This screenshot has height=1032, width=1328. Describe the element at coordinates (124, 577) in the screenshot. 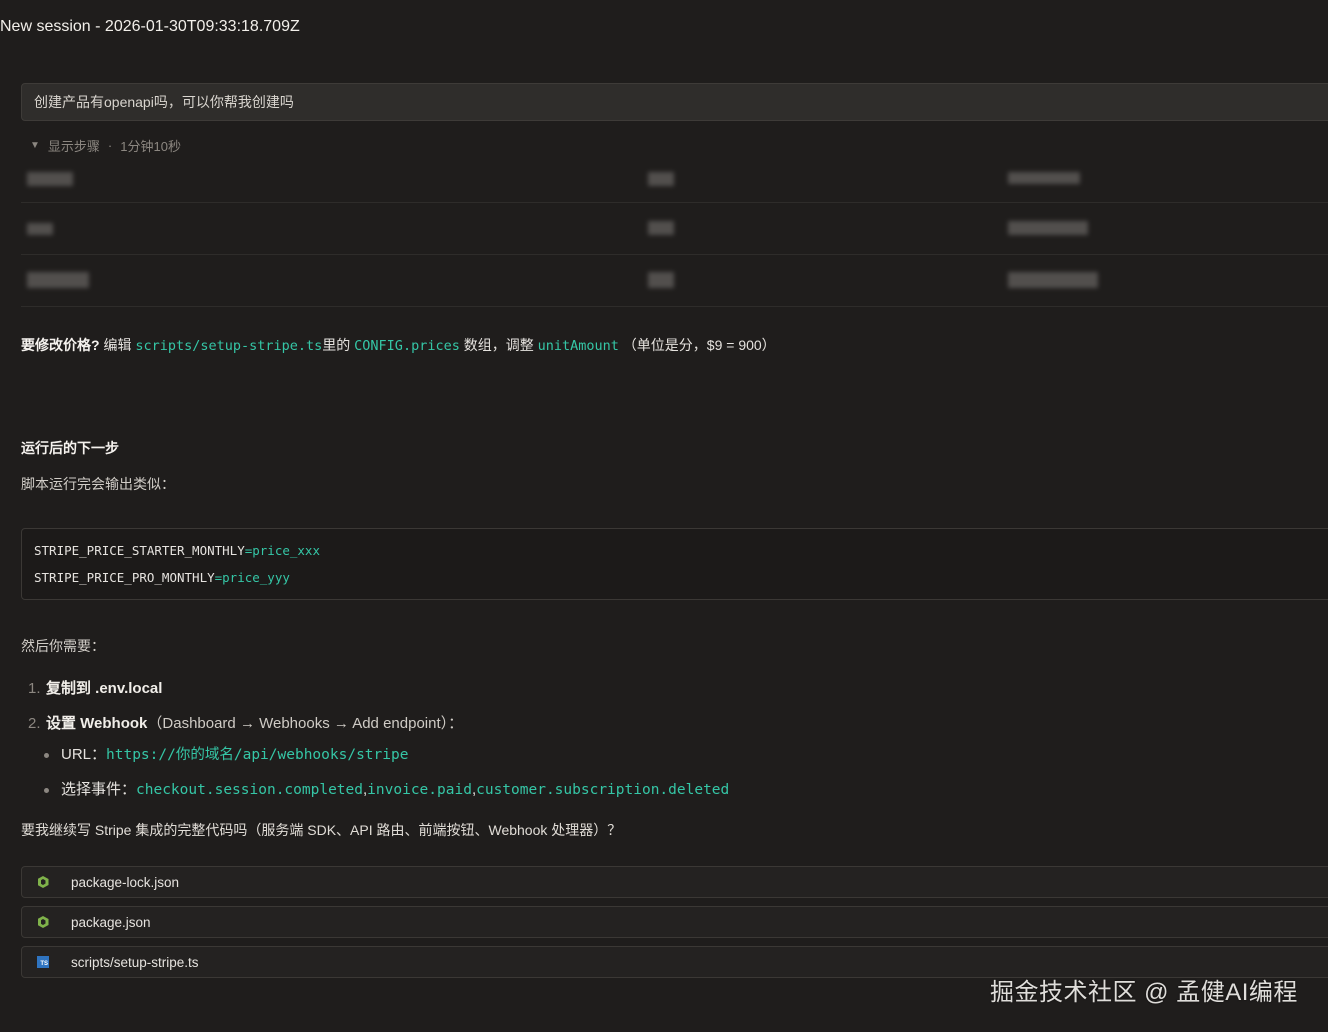

I see `env-key: STRIPE_PRICE_PRO_MONTHLY` at that location.